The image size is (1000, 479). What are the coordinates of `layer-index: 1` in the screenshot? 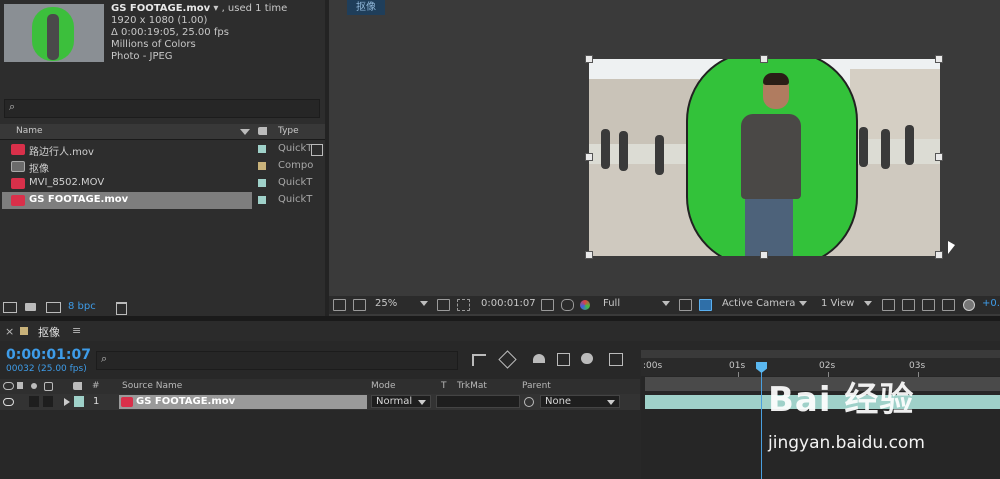 It's located at (96, 401).